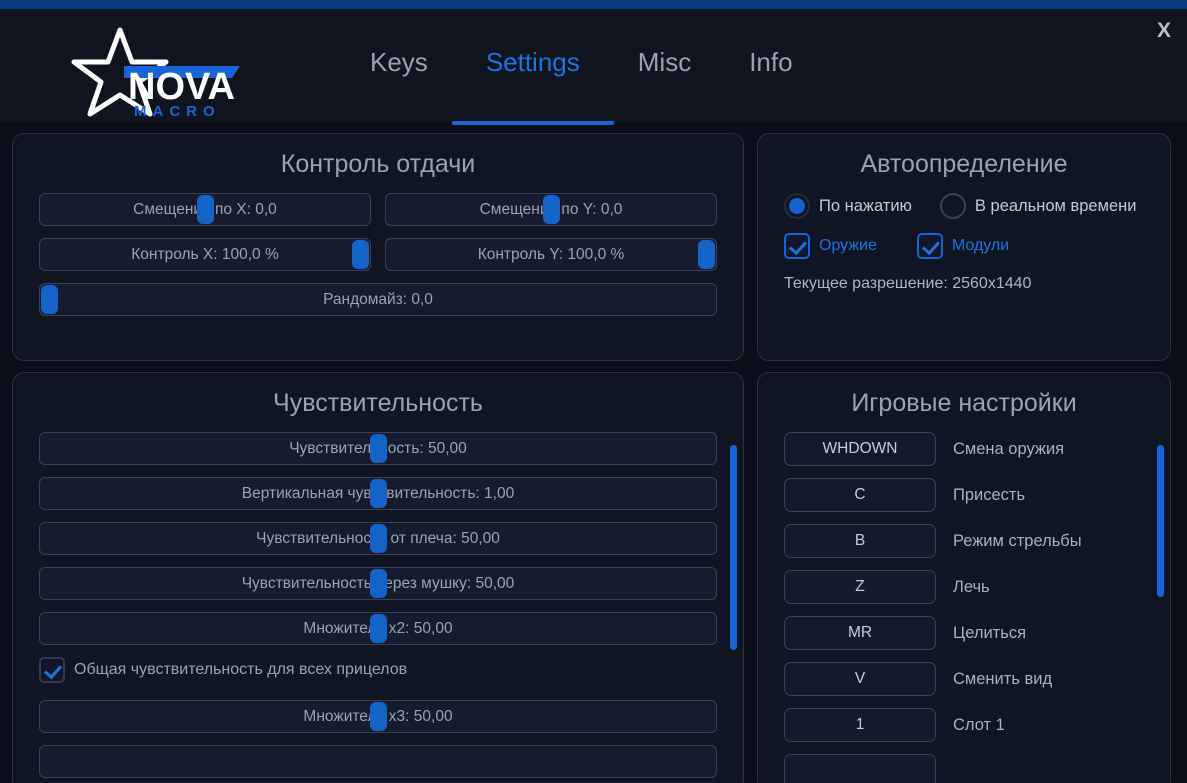 The height and width of the screenshot is (783, 1187). Describe the element at coordinates (177, 110) in the screenshot. I see `svg-text: MACRO` at that location.